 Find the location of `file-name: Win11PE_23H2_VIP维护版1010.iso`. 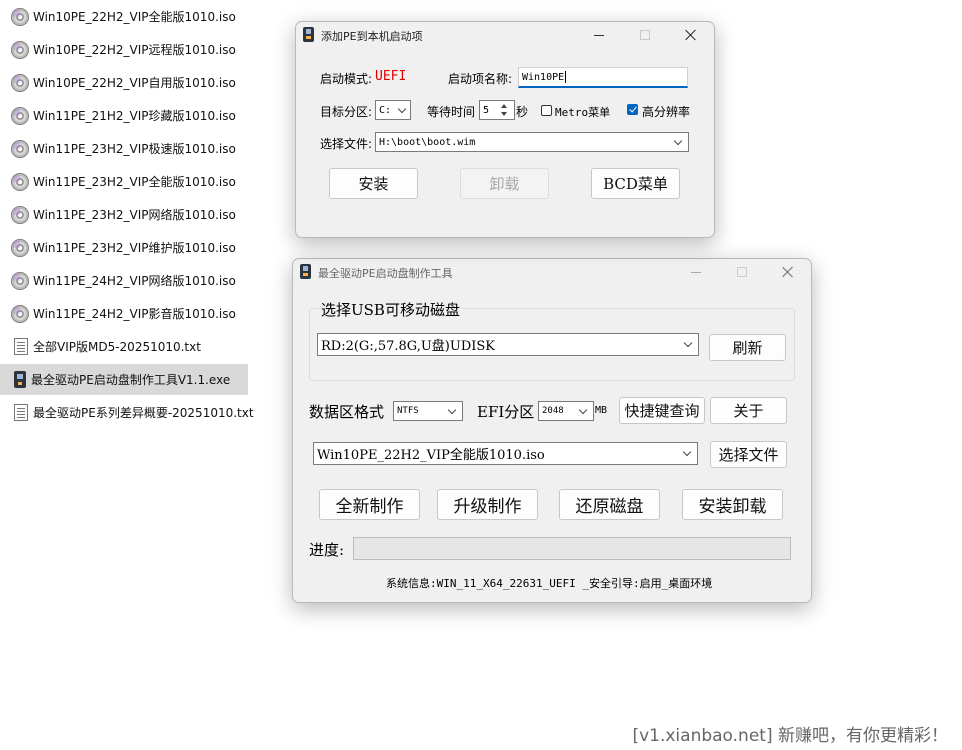

file-name: Win11PE_23H2_VIP维护版1010.iso is located at coordinates (134, 248).